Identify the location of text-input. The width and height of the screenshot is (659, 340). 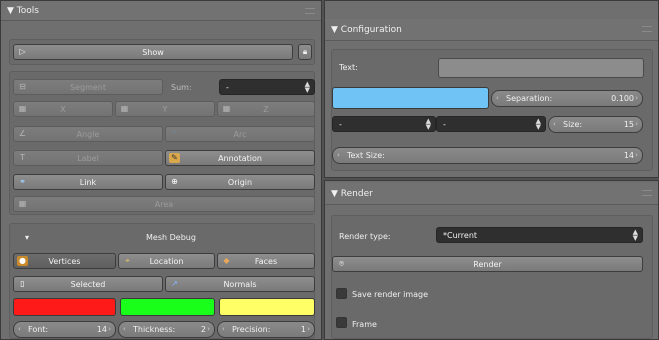
(541, 68).